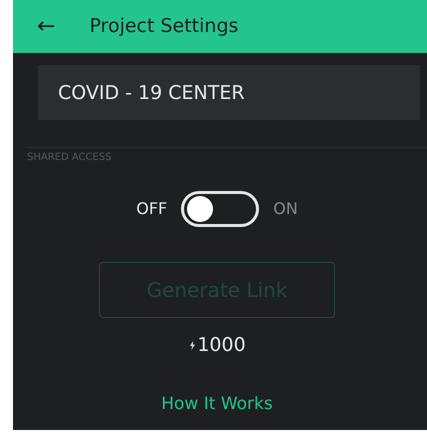 This screenshot has height=433, width=427. What do you see at coordinates (46, 27) in the screenshot?
I see `back-button: ←` at bounding box center [46, 27].